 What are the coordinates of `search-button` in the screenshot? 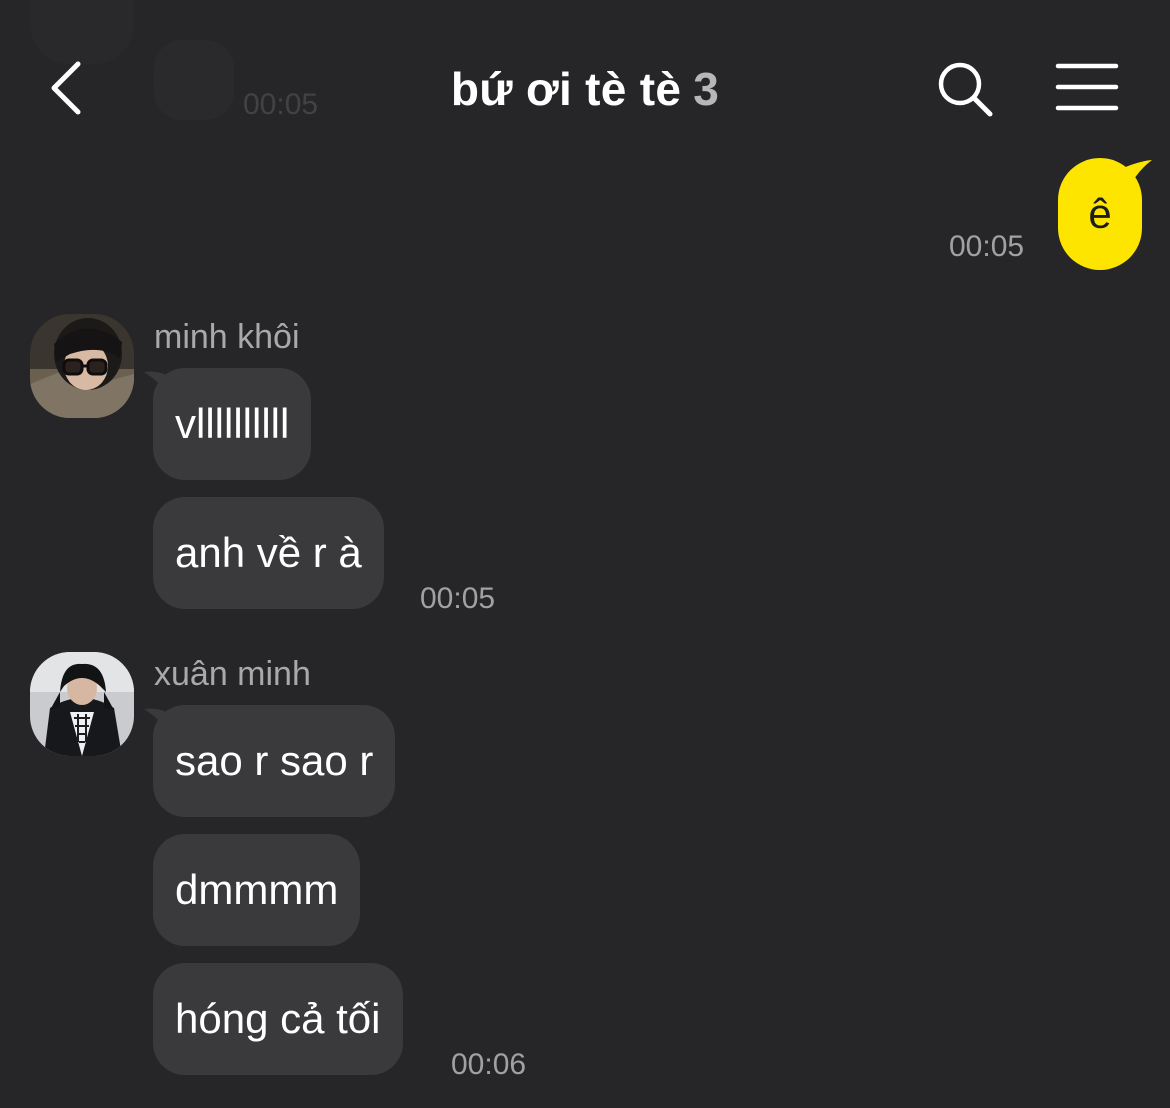 It's located at (965, 89).